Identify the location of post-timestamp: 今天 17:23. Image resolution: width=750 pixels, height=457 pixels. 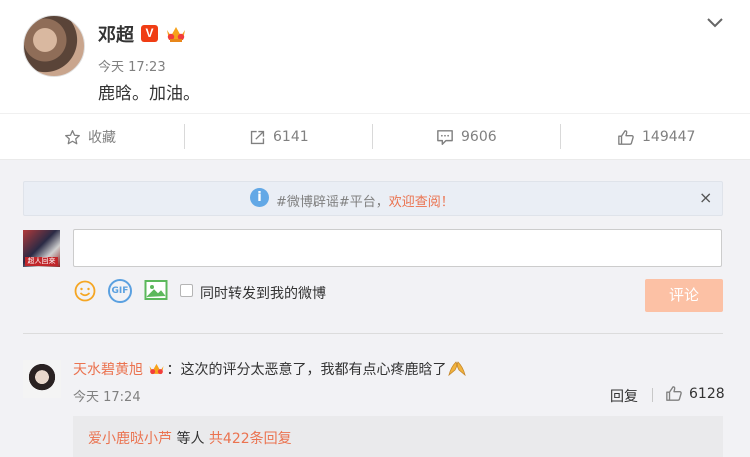
(132, 65).